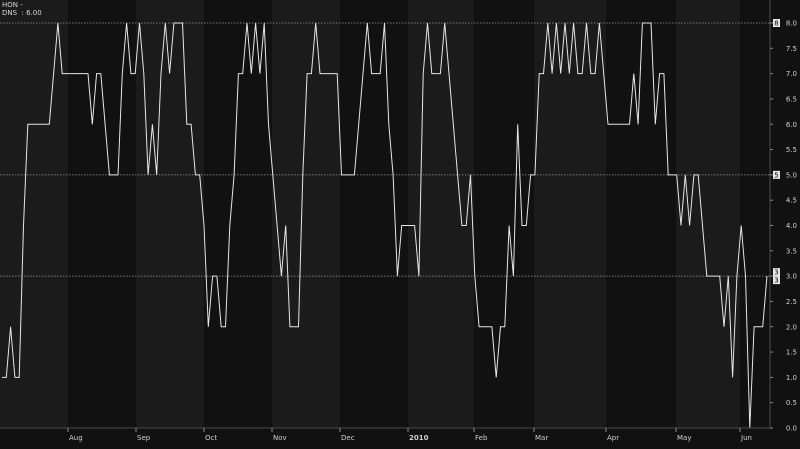 Image resolution: width=800 pixels, height=449 pixels. Describe the element at coordinates (791, 429) in the screenshot. I see `y-tick-label: 0.0` at that location.